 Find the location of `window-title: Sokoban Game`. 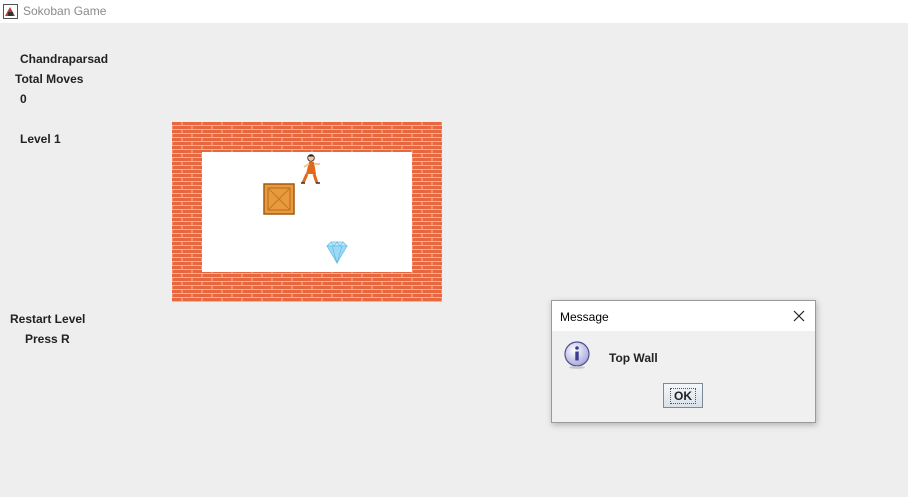

window-title: Sokoban Game is located at coordinates (65, 11).